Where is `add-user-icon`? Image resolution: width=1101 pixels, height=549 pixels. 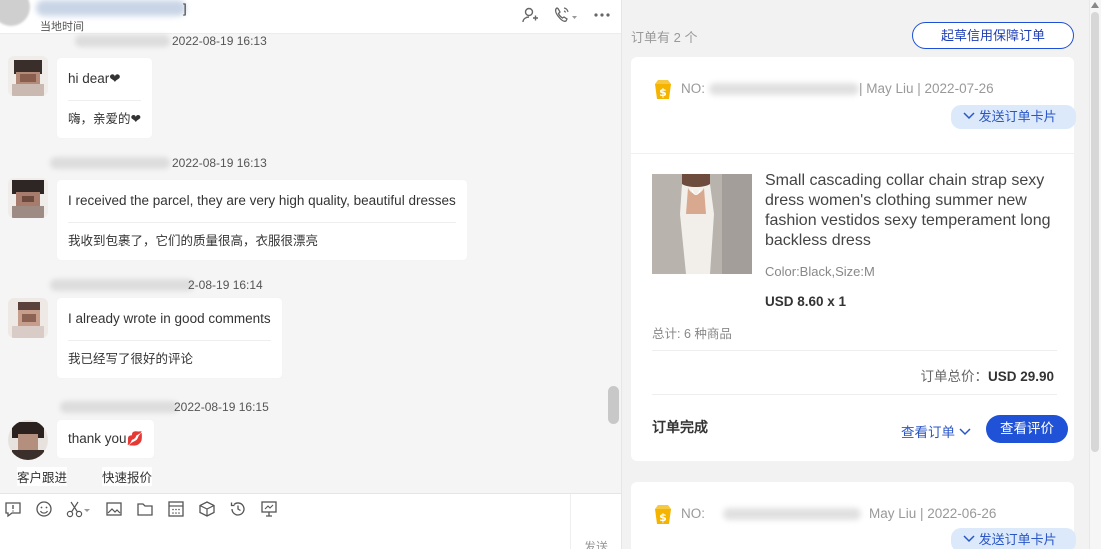
add-user-icon is located at coordinates (530, 15).